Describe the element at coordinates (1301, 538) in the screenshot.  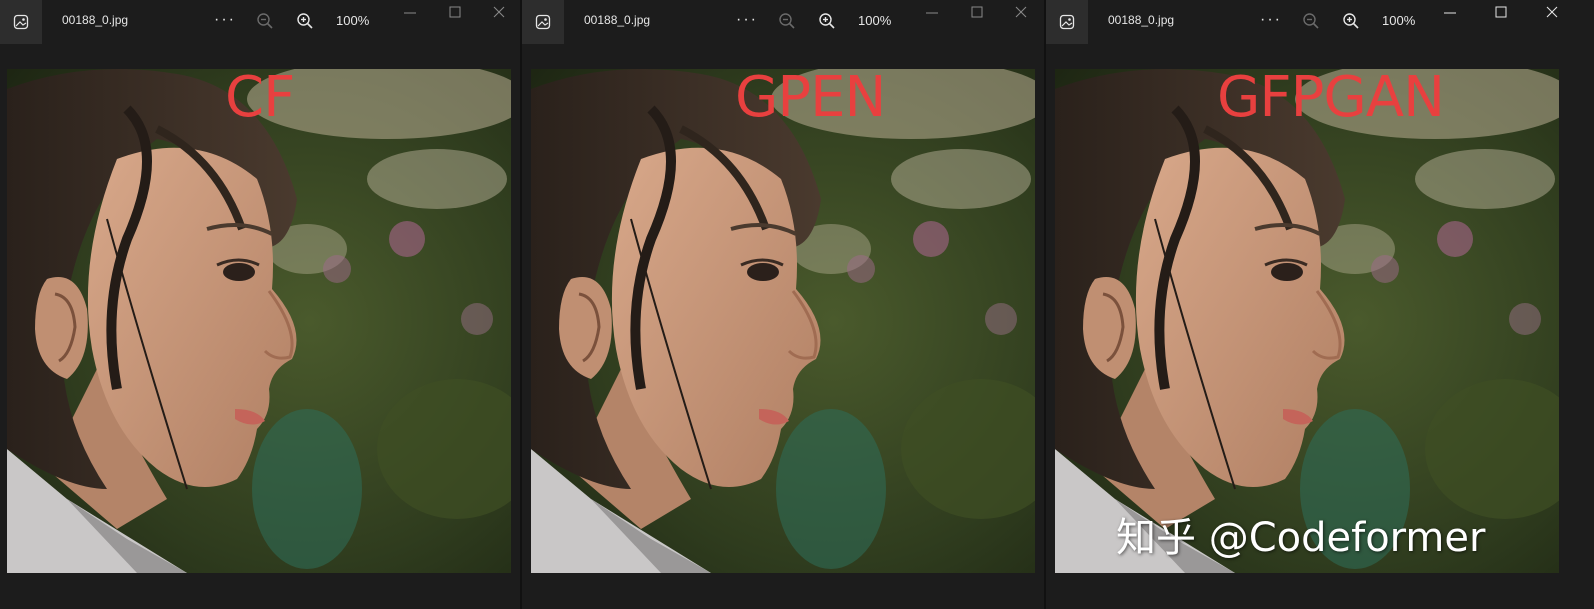
I see `watermark-text: 知乎 @Codeformer` at that location.